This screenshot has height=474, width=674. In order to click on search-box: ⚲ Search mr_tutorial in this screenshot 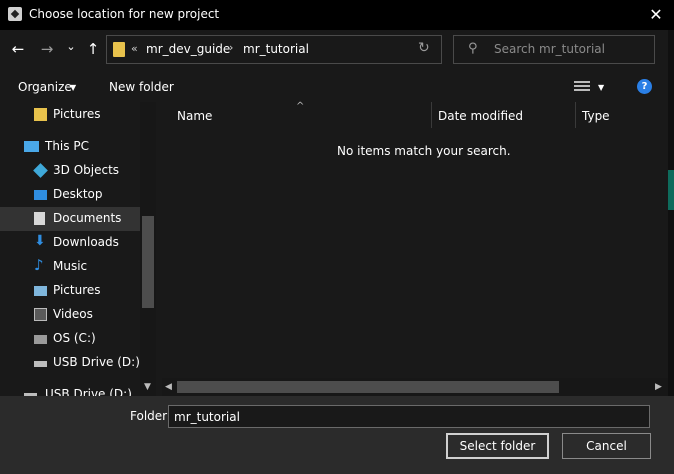, I will do `click(554, 49)`.